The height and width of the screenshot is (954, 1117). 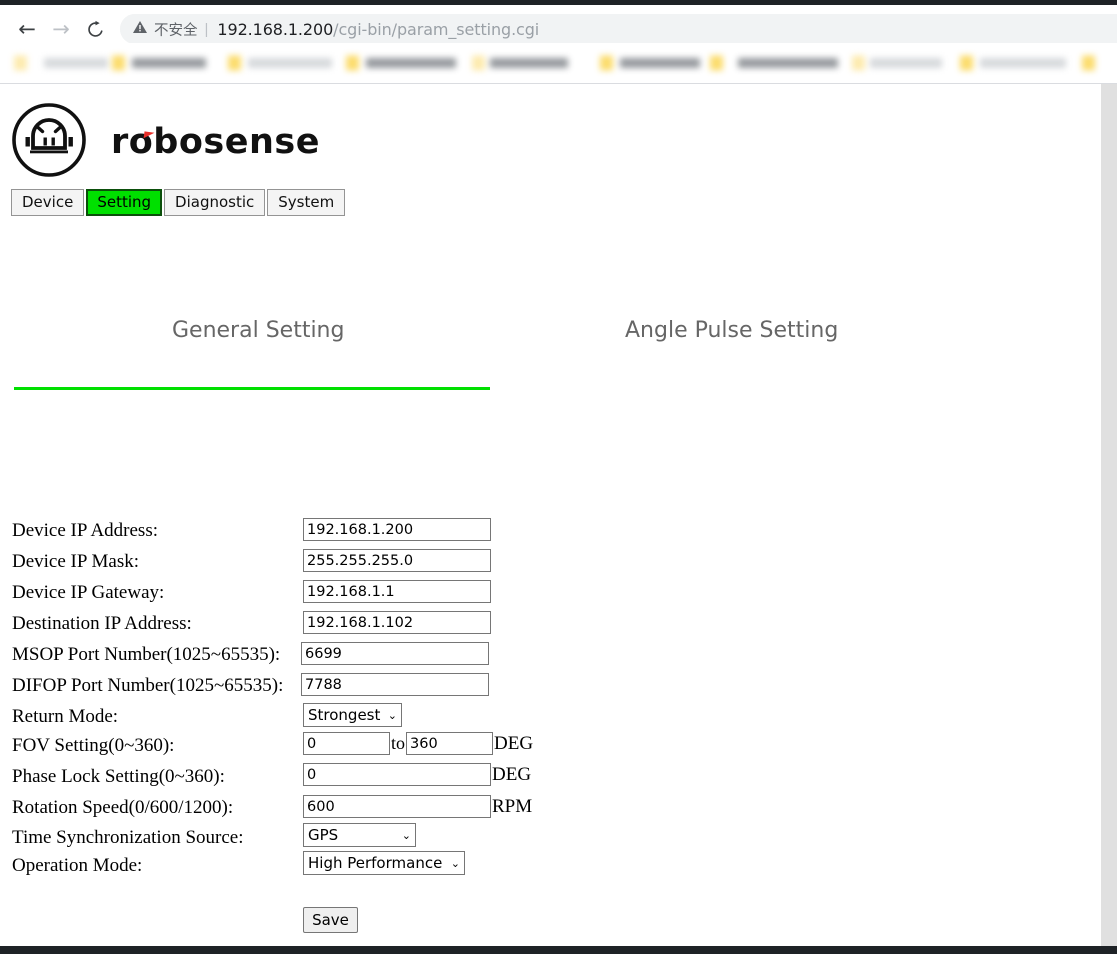 I want to click on nav-tab-setting: Setting, so click(x=124, y=202).